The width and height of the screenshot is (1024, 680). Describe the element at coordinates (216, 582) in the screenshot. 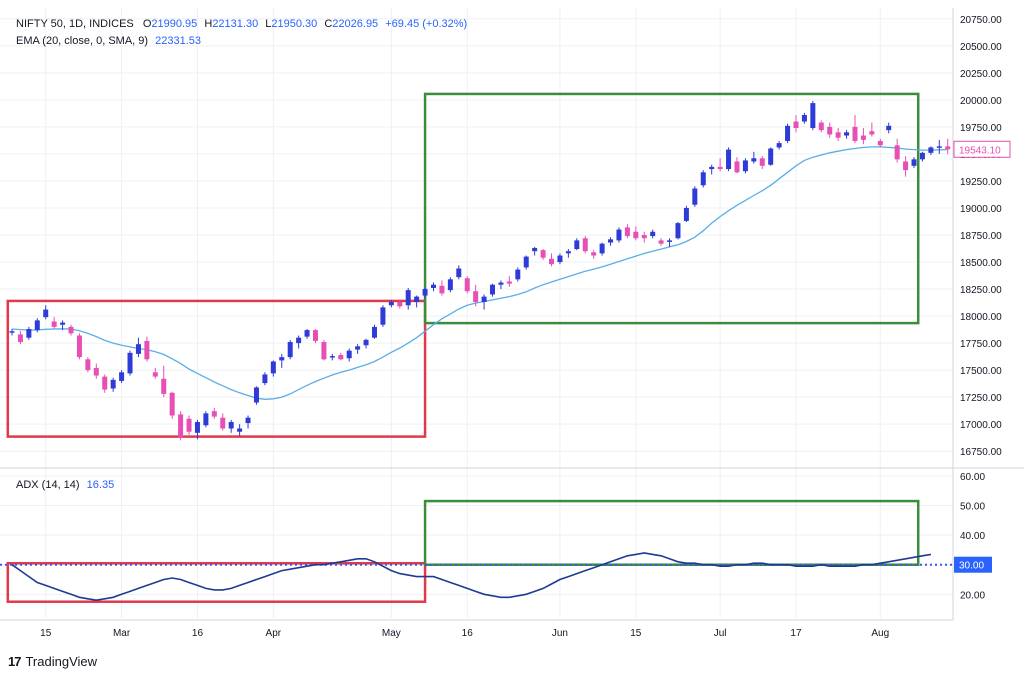

I see `red-box-adx` at that location.